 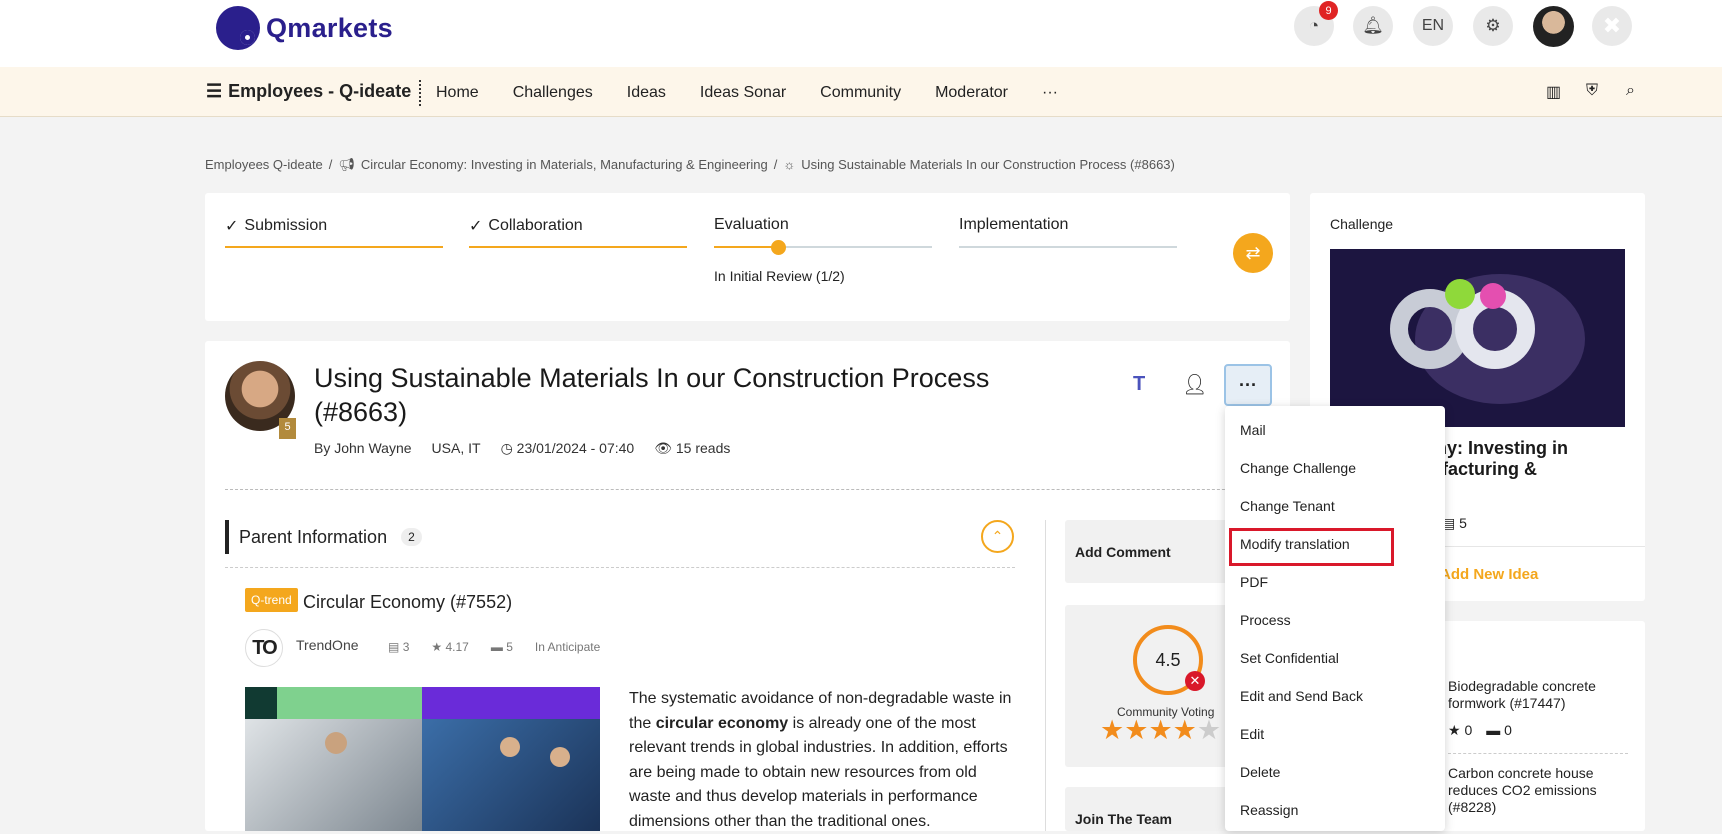 I want to click on nav-challenges: Challenges, so click(x=553, y=93).